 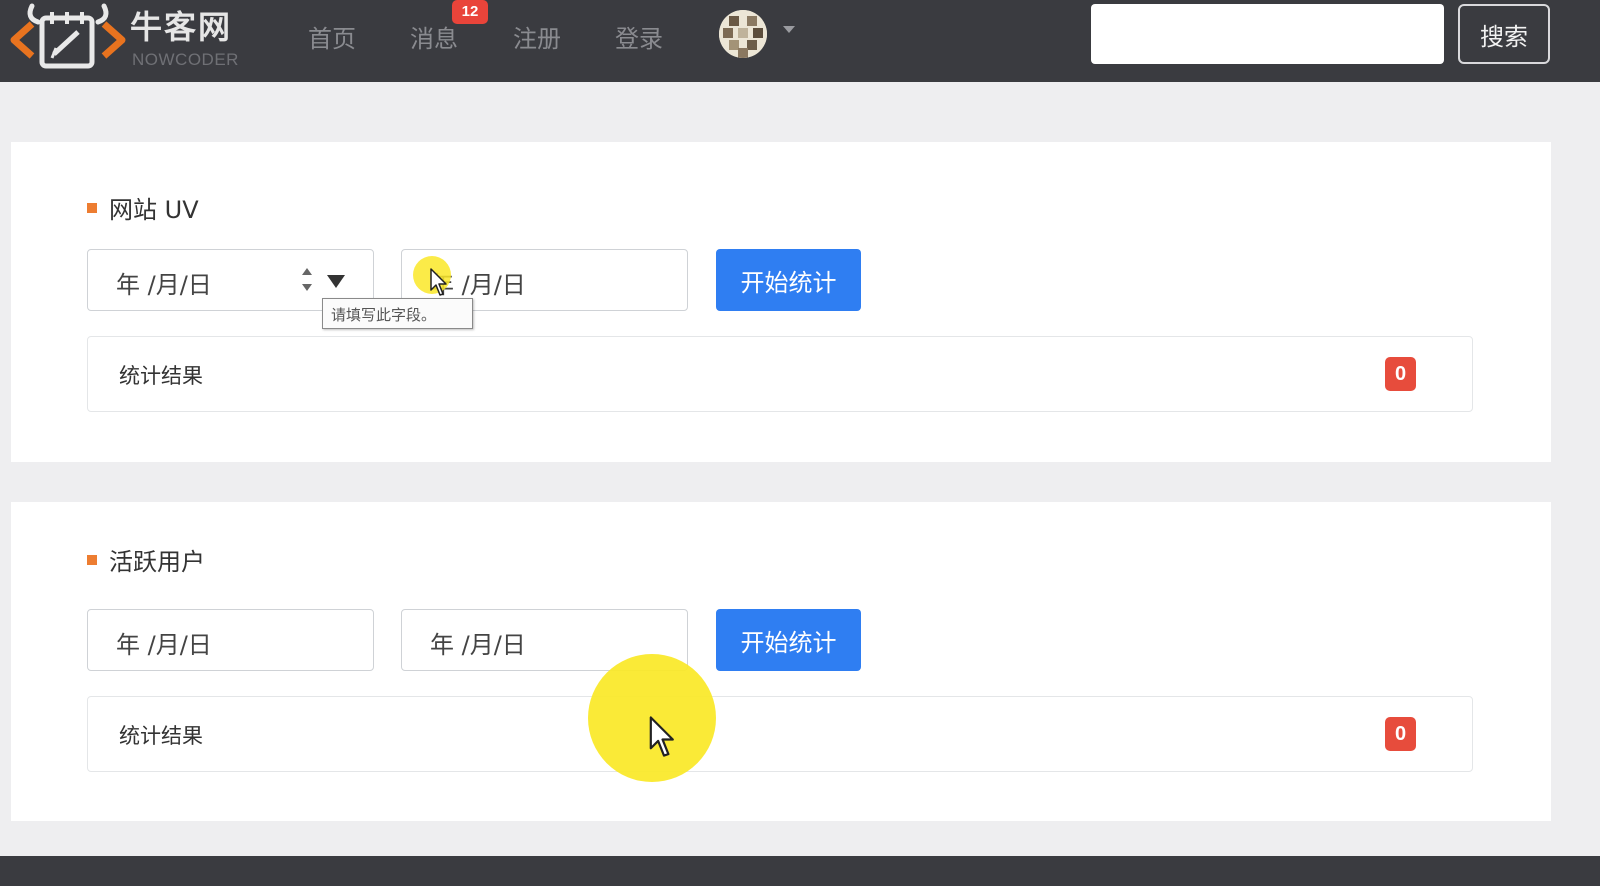 I want to click on spin-up-icon, so click(x=307, y=271).